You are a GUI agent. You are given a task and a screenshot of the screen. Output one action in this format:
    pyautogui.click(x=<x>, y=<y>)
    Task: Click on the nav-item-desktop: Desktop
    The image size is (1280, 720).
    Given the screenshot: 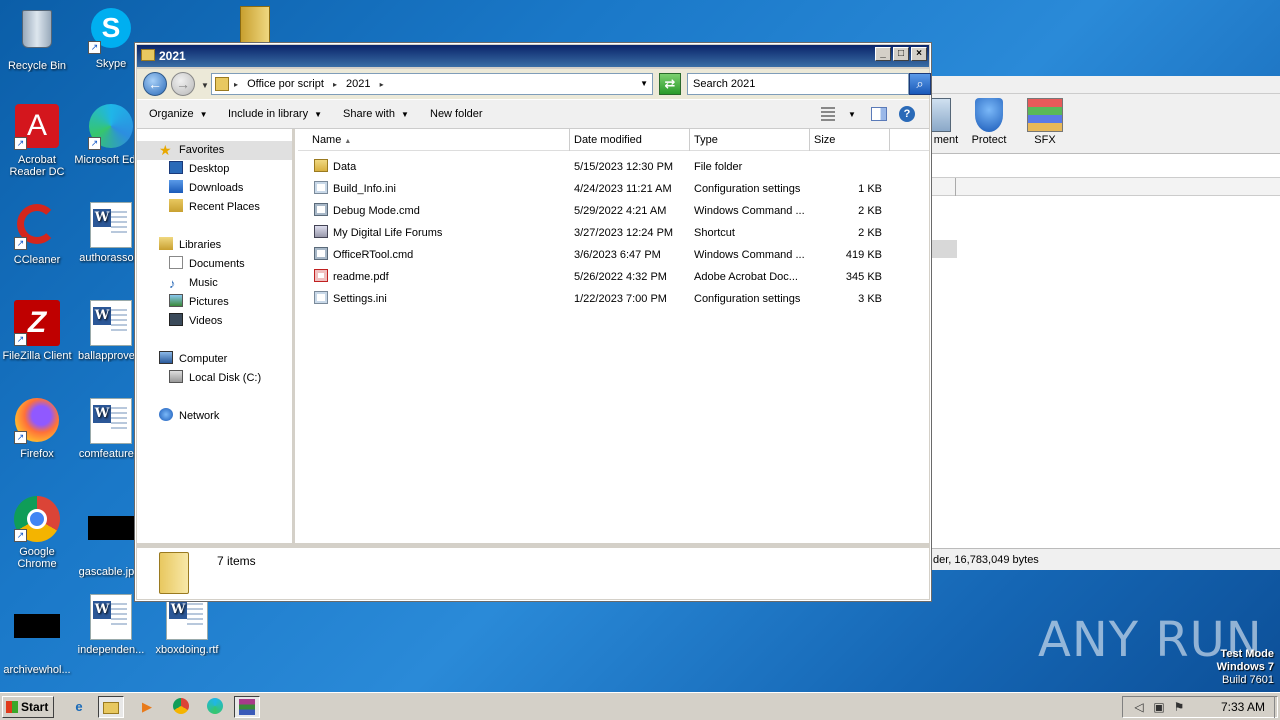 What is the action you would take?
    pyautogui.click(x=183, y=169)
    